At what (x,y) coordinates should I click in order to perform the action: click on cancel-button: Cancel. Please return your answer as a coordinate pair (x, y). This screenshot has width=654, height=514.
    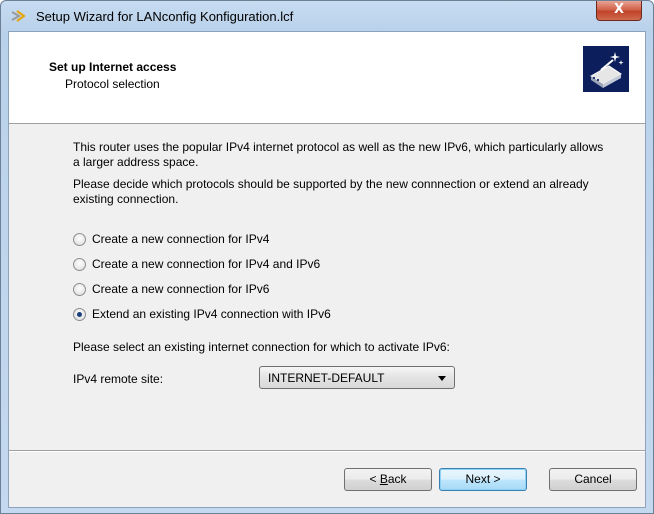
    Looking at the image, I should click on (593, 479).